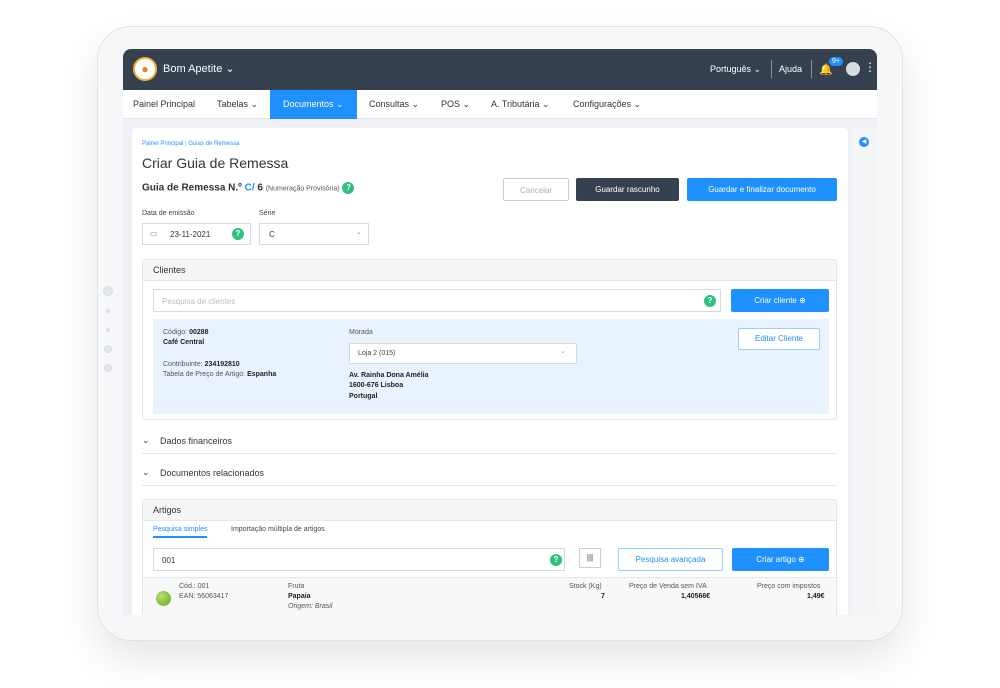 This screenshot has width=1000, height=688. I want to click on save-finalize-button: Guardar e finalizar documento, so click(762, 189).